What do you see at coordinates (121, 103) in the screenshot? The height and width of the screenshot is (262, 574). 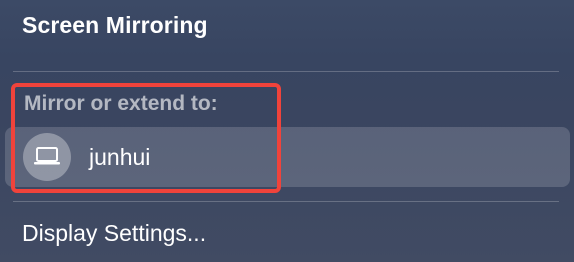 I see `section-label: Mirror or extend to:` at bounding box center [121, 103].